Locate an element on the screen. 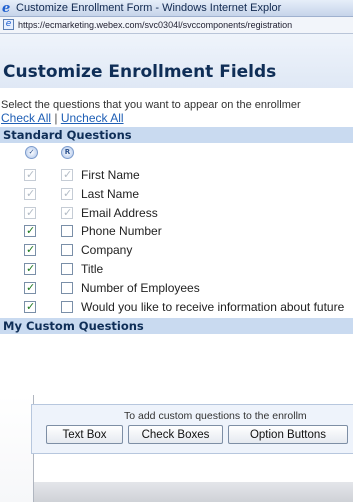 This screenshot has width=353, height=502. option-buttons-button: Option Buttons is located at coordinates (288, 434).